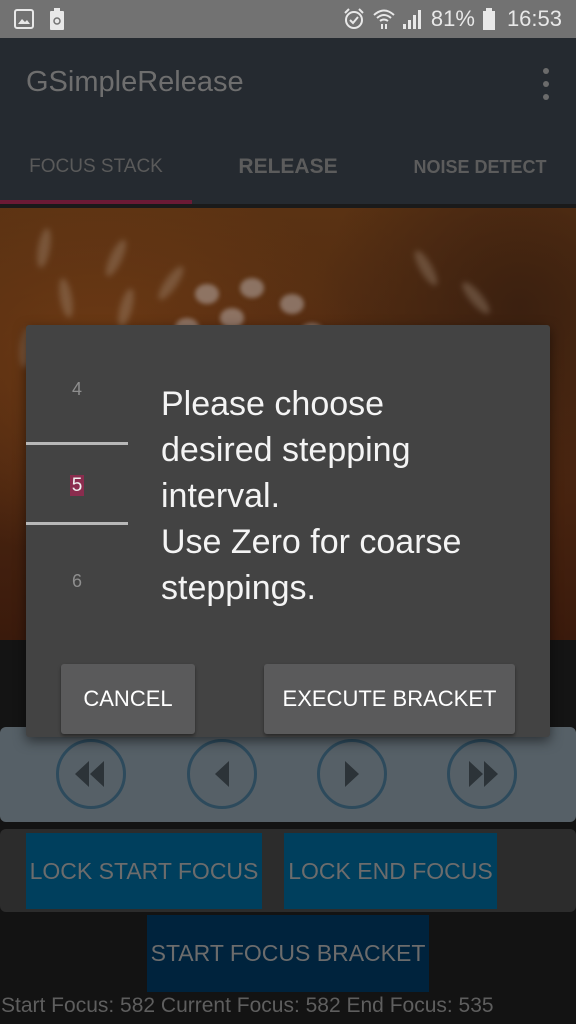 The height and width of the screenshot is (1024, 576). I want to click on tab-bar: FOCUS STACK RELEASE NOISE DETECT, so click(288, 167).